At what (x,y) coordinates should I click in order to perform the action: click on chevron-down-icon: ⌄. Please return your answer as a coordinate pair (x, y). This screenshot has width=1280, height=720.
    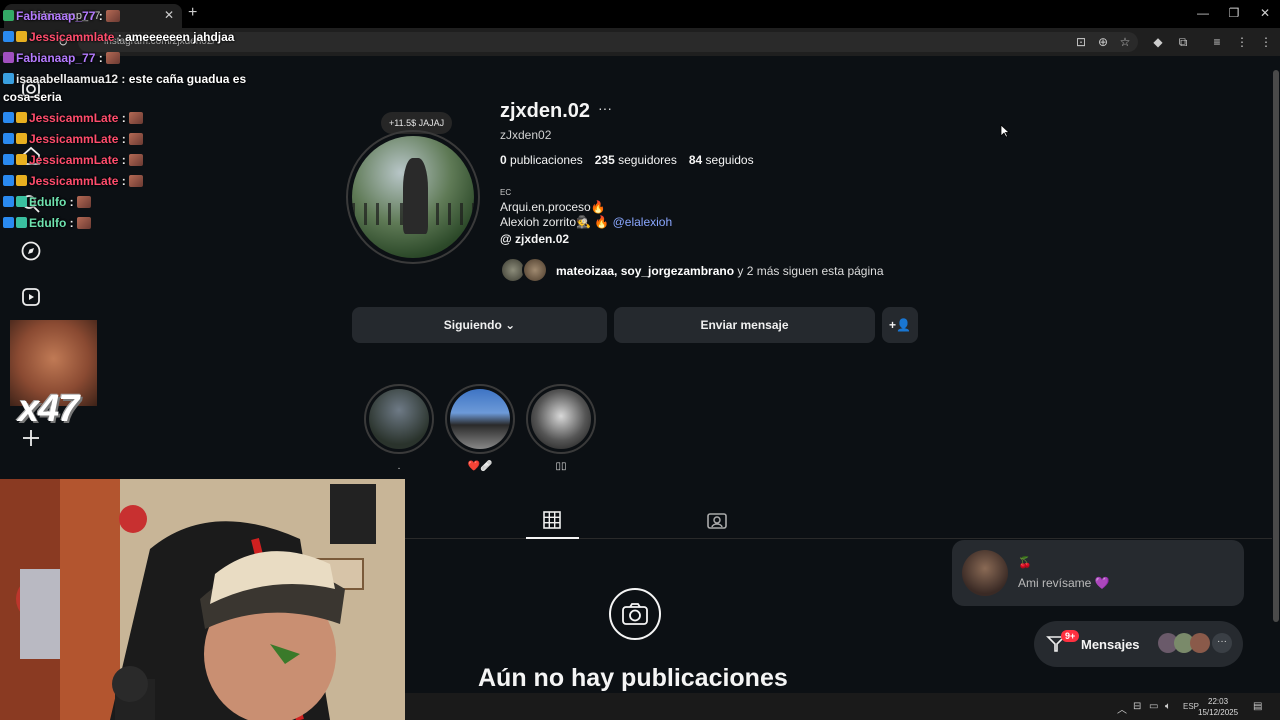
    Looking at the image, I should click on (510, 325).